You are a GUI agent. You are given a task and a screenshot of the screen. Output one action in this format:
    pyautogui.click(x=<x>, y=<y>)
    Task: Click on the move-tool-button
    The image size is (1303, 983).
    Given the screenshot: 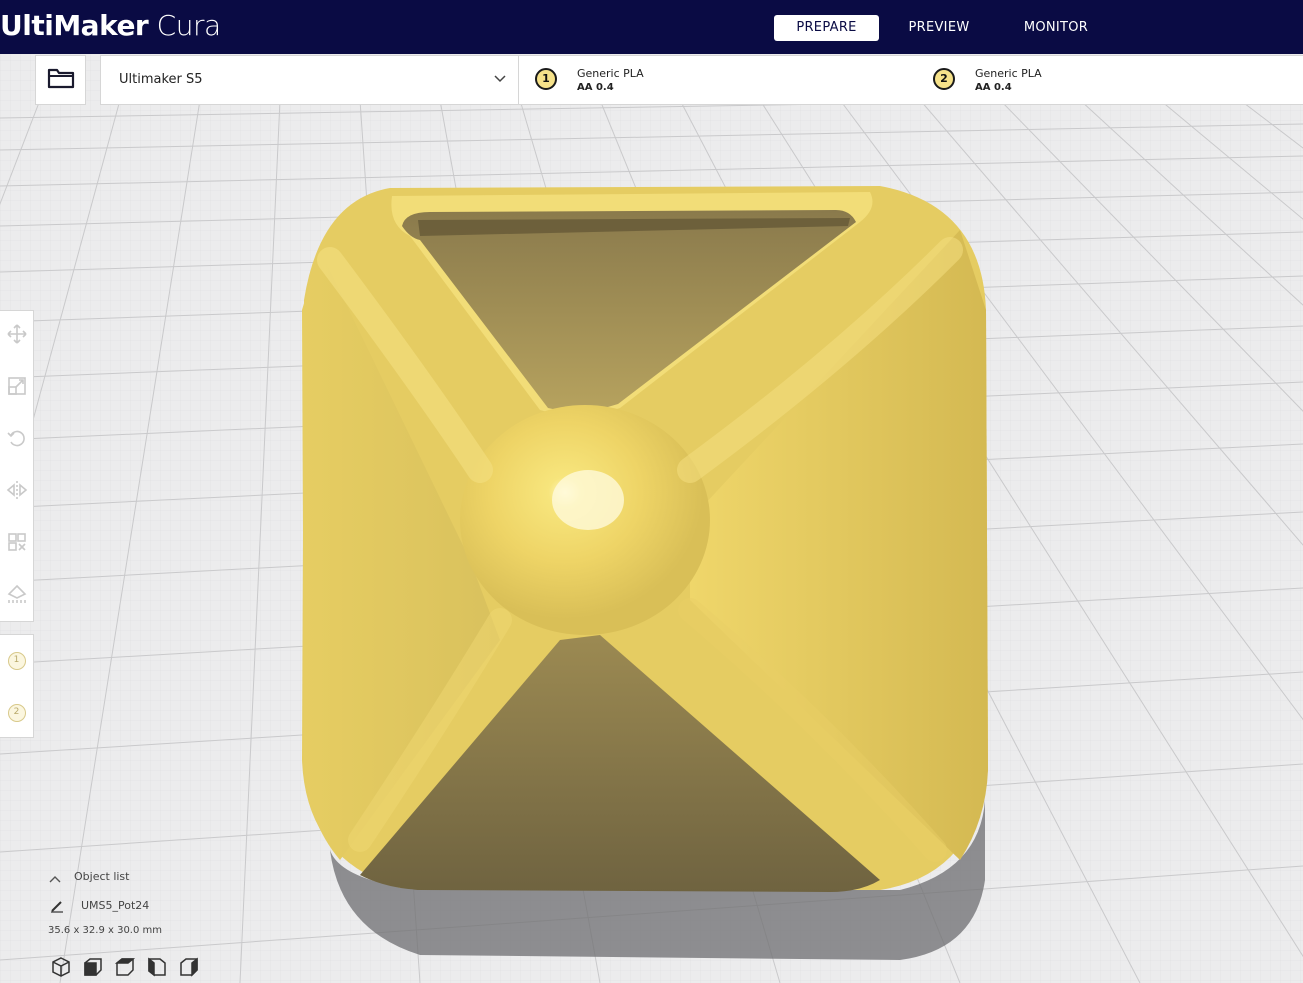 What is the action you would take?
    pyautogui.click(x=16, y=336)
    